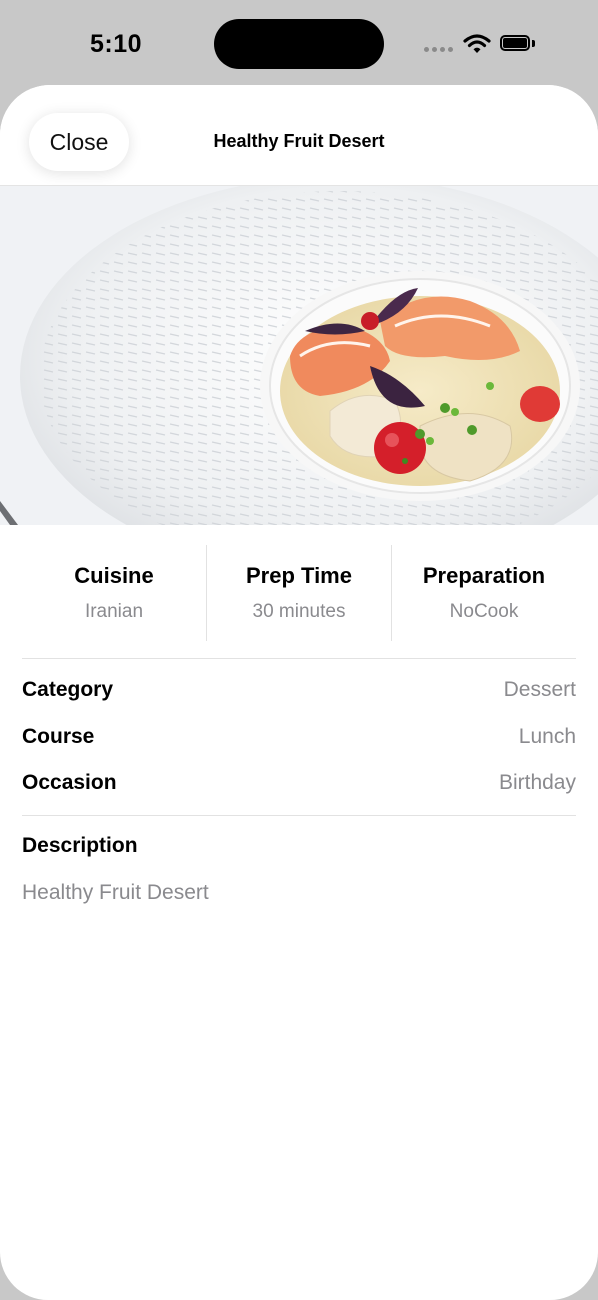  Describe the element at coordinates (477, 44) in the screenshot. I see `wifi-icon` at that location.